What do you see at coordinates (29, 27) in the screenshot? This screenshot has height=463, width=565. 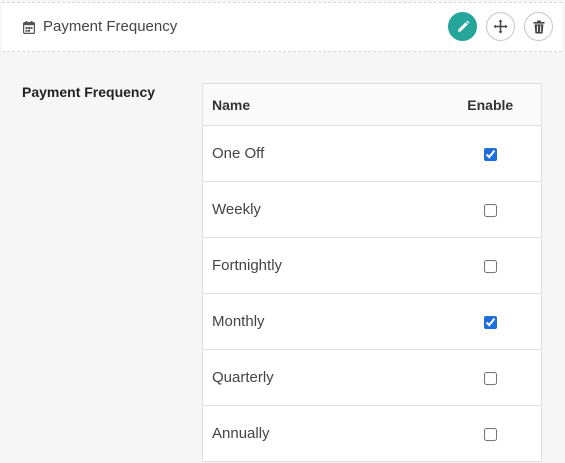 I see `calendar-icon` at bounding box center [29, 27].